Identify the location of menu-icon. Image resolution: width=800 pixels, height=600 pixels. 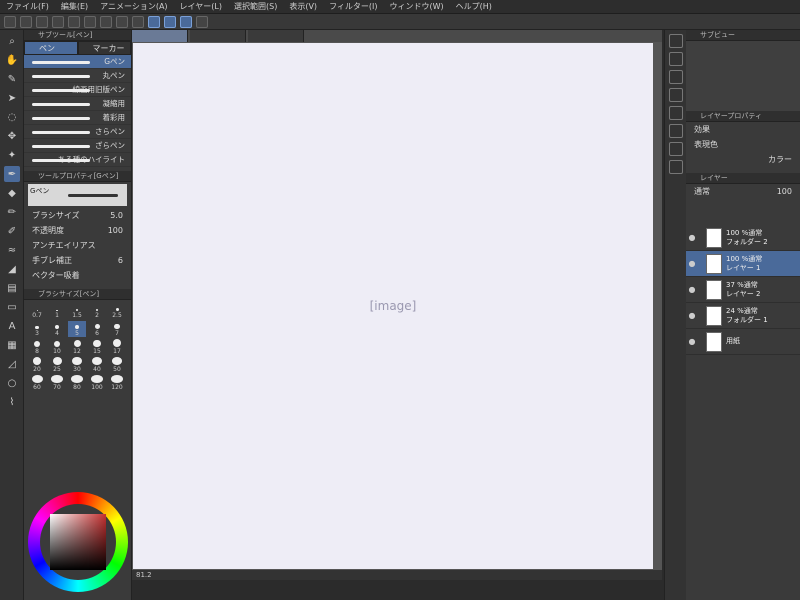
(10, 21).